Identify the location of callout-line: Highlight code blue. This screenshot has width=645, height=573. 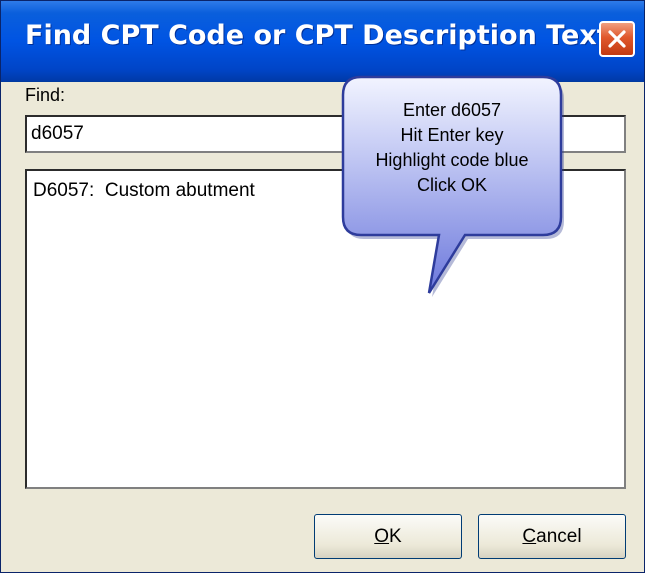
(452, 160).